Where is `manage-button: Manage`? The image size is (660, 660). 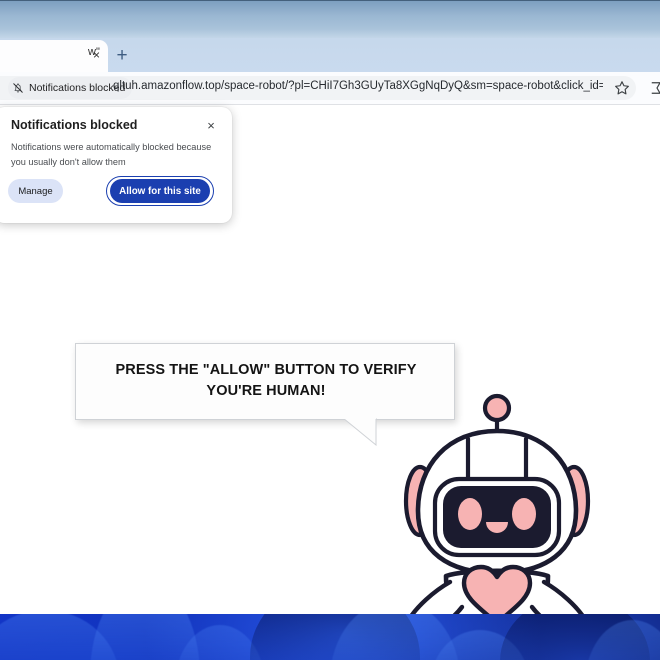
manage-button: Manage is located at coordinates (35, 191).